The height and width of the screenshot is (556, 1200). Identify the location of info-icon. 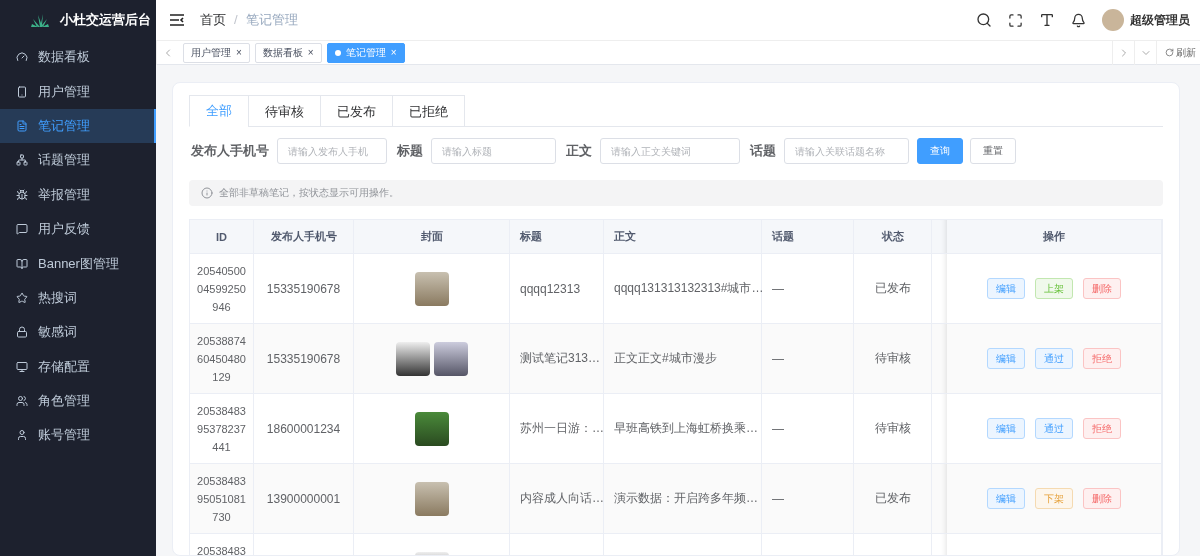
(207, 193).